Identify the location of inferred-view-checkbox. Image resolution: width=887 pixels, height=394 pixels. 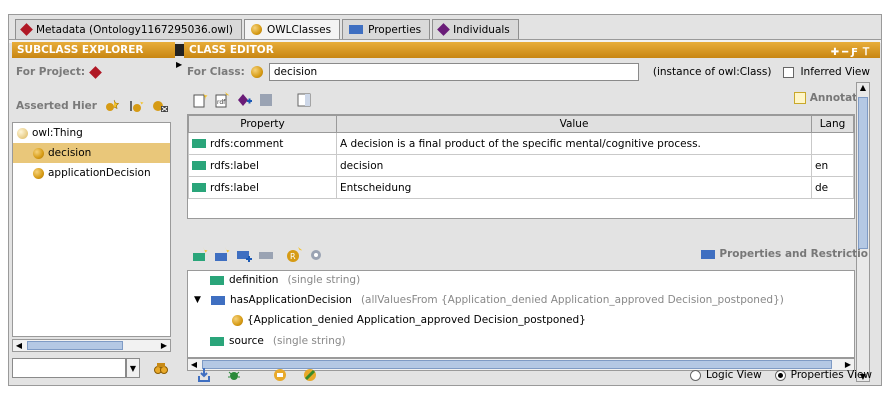
(789, 72).